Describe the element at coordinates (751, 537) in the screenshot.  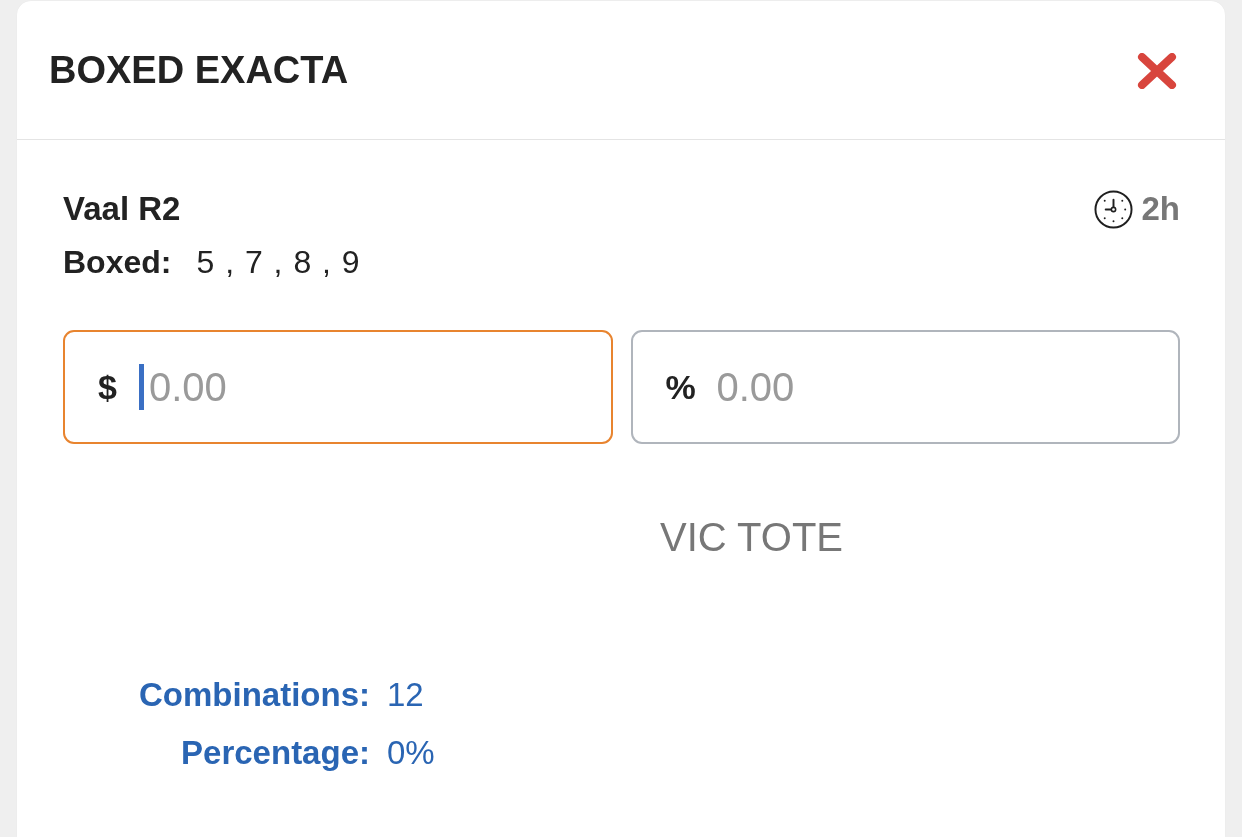
I see `tote-label: VIC TOTE` at that location.